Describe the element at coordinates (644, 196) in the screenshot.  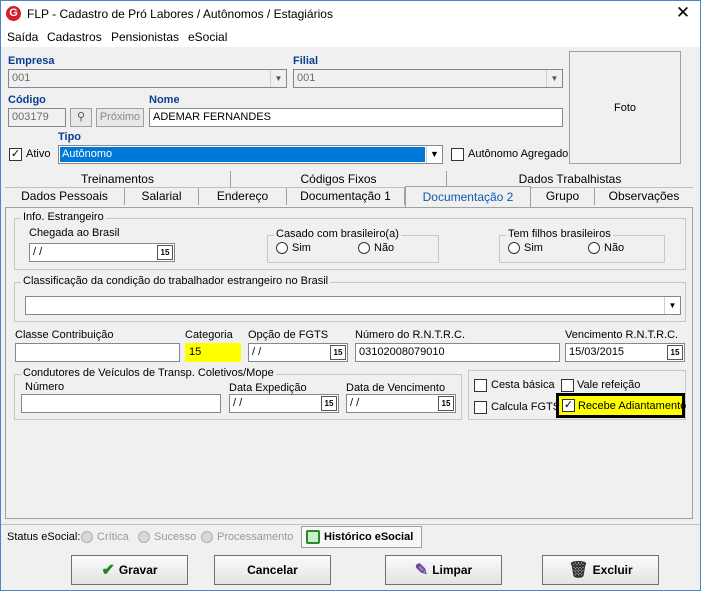
I see `tab-observacoes: Observações` at that location.